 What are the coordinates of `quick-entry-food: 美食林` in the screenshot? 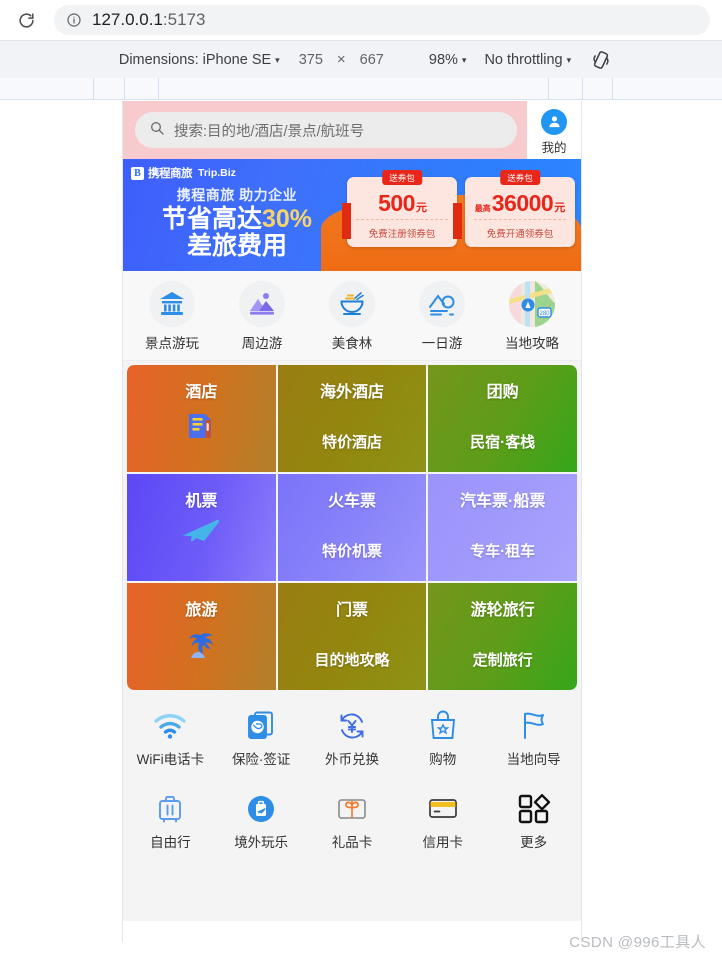 It's located at (352, 316).